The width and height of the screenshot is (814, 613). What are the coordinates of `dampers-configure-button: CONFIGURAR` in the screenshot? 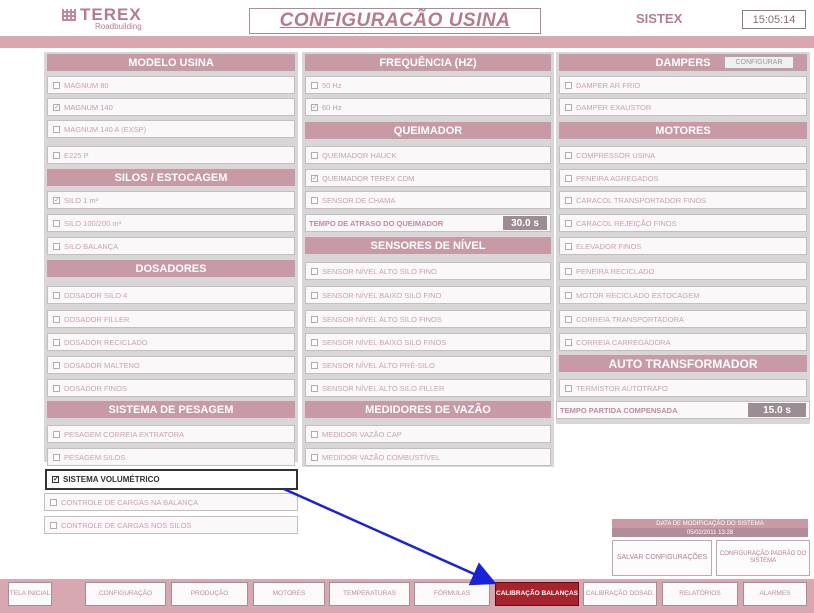 It's located at (759, 62).